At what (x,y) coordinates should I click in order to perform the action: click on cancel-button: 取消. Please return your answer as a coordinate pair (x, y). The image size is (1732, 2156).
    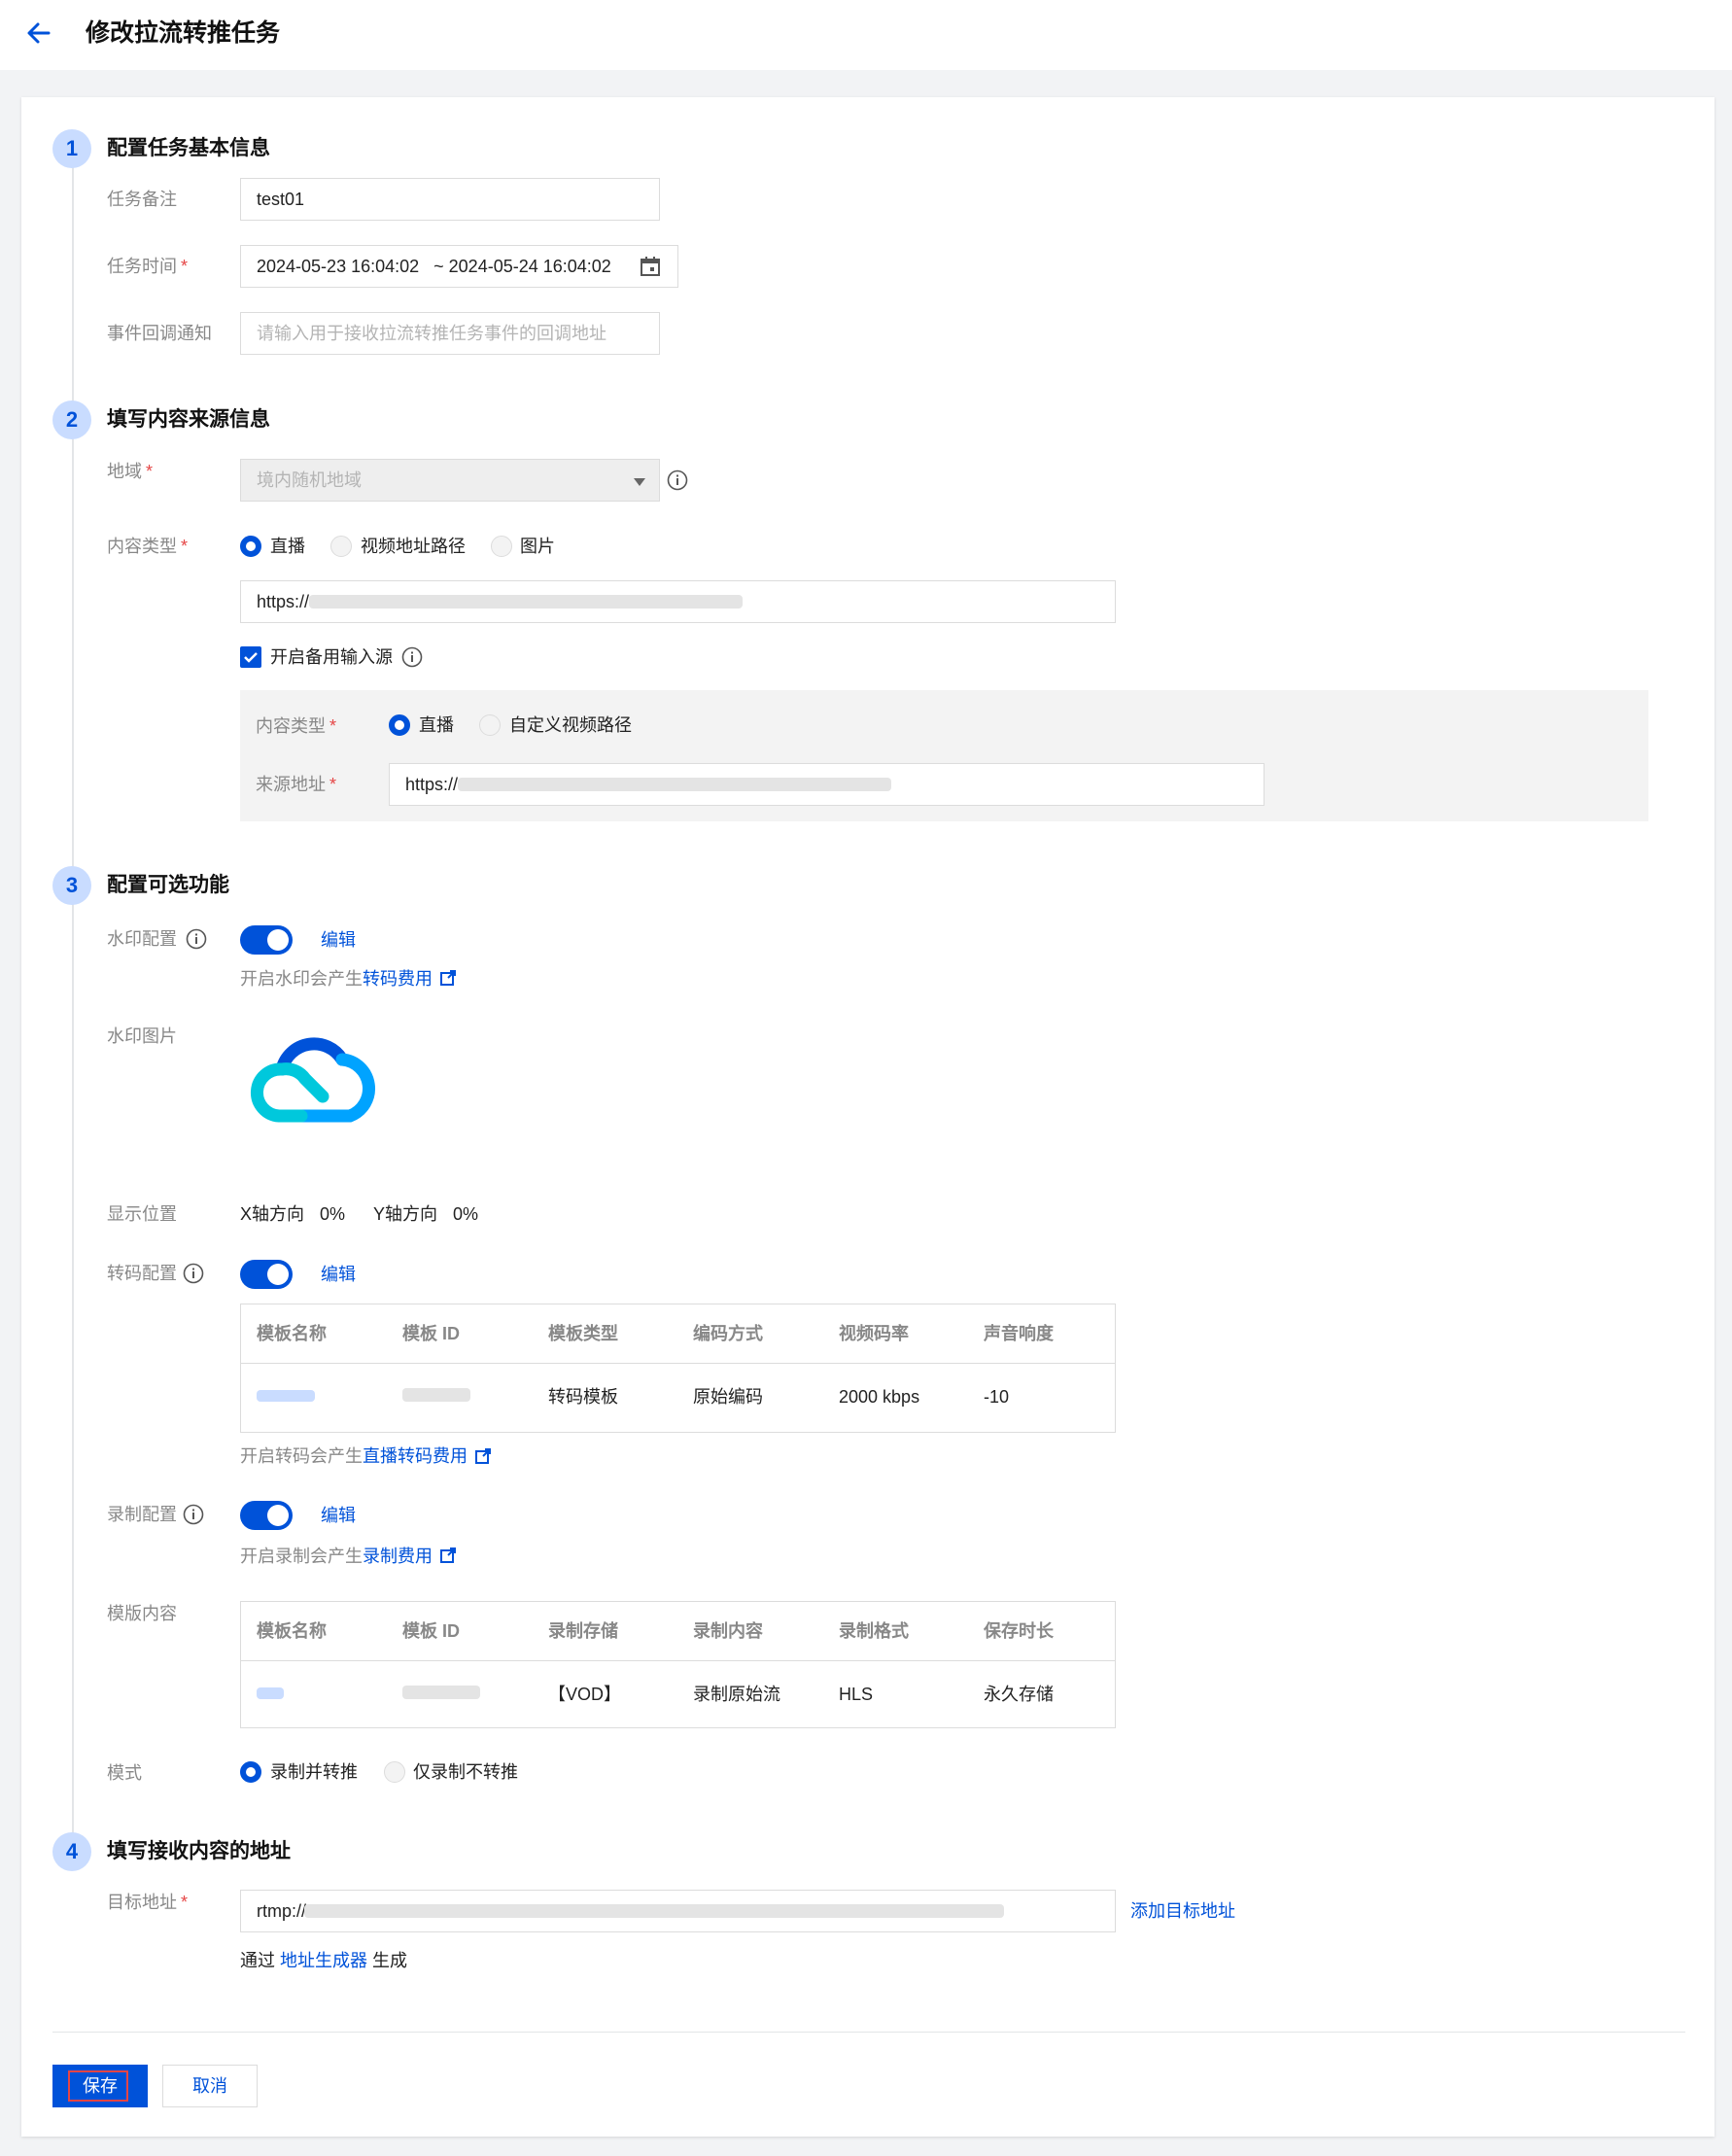
    Looking at the image, I should click on (210, 2086).